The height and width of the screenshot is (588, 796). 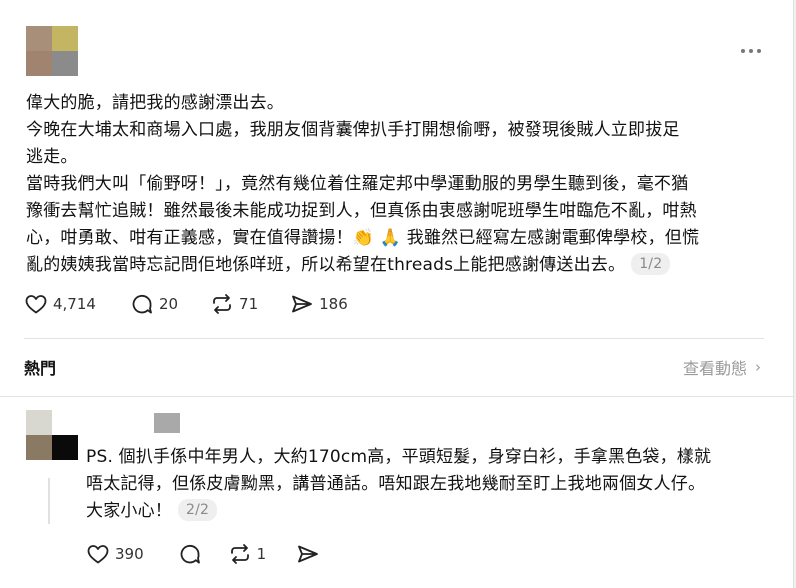 I want to click on post-line-with-emoji: 心，咁勇敢、咁有正義感，實在值得讚揚！👏 🙏 我雖然已經寫左感謝電郵俾學校，但慌, so click(x=362, y=238).